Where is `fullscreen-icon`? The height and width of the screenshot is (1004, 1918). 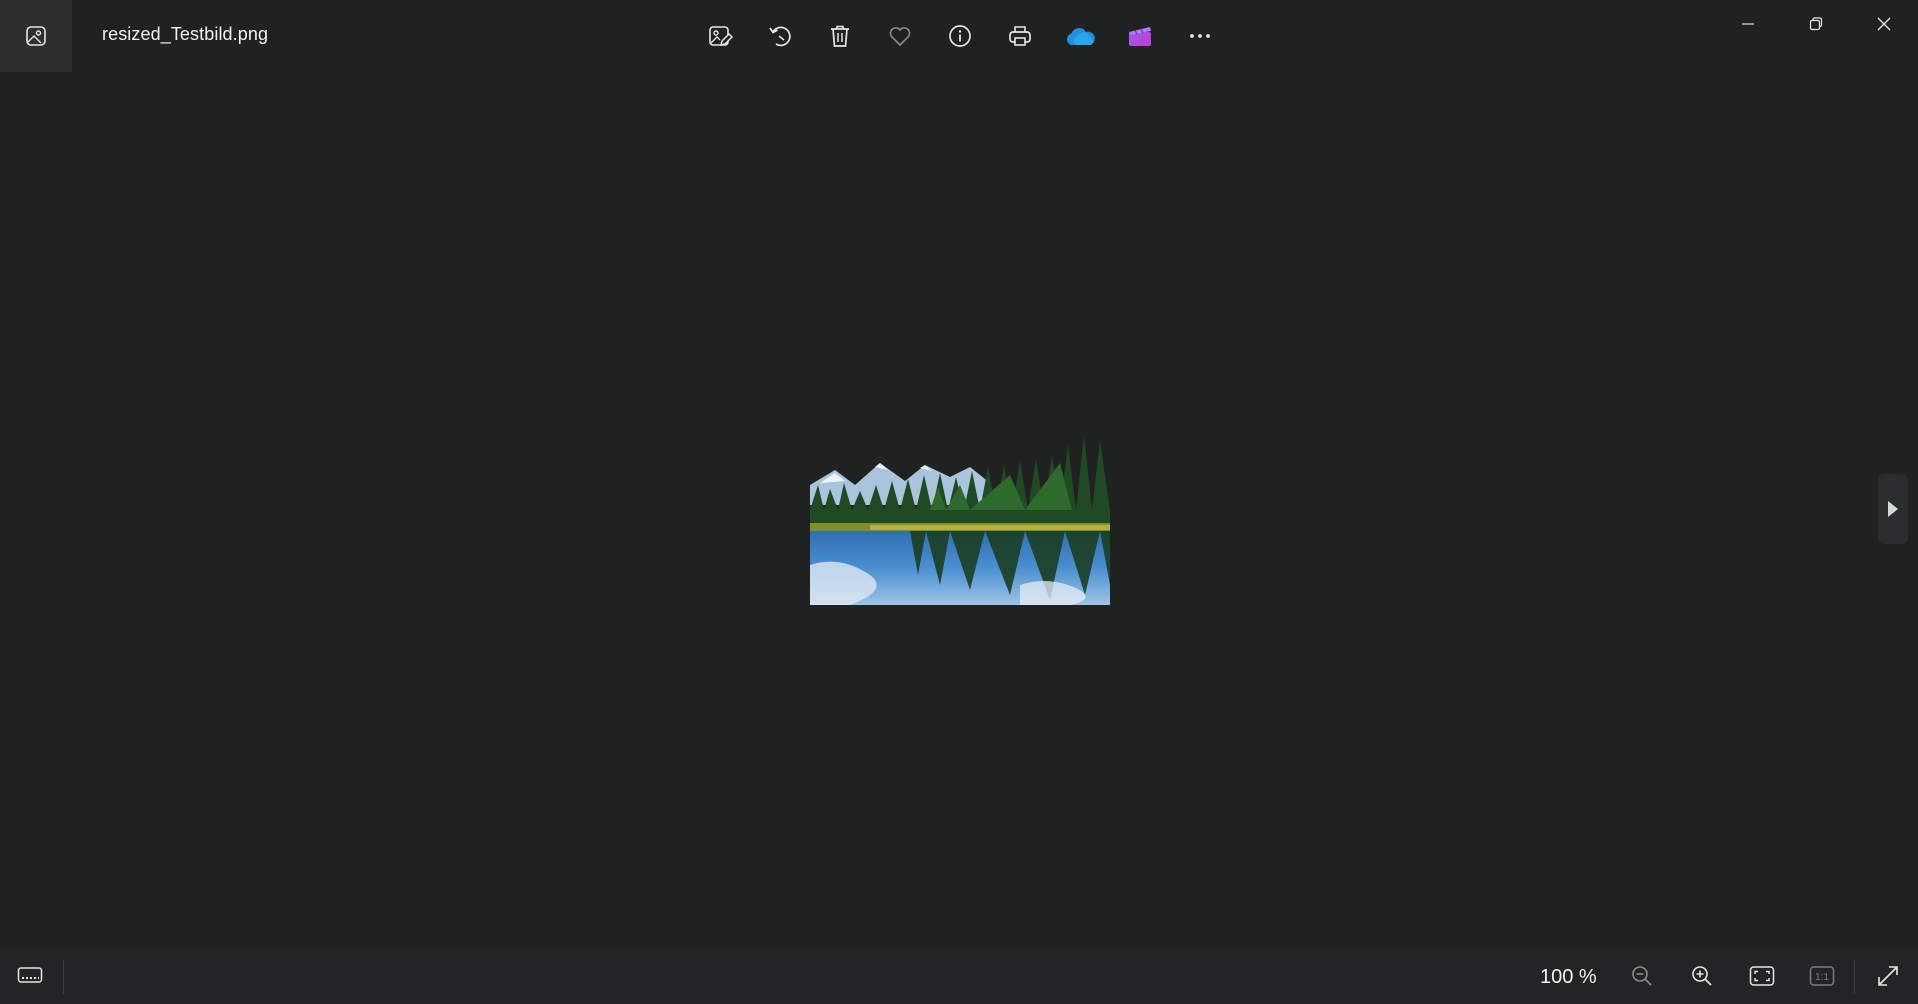
fullscreen-icon is located at coordinates (1888, 976).